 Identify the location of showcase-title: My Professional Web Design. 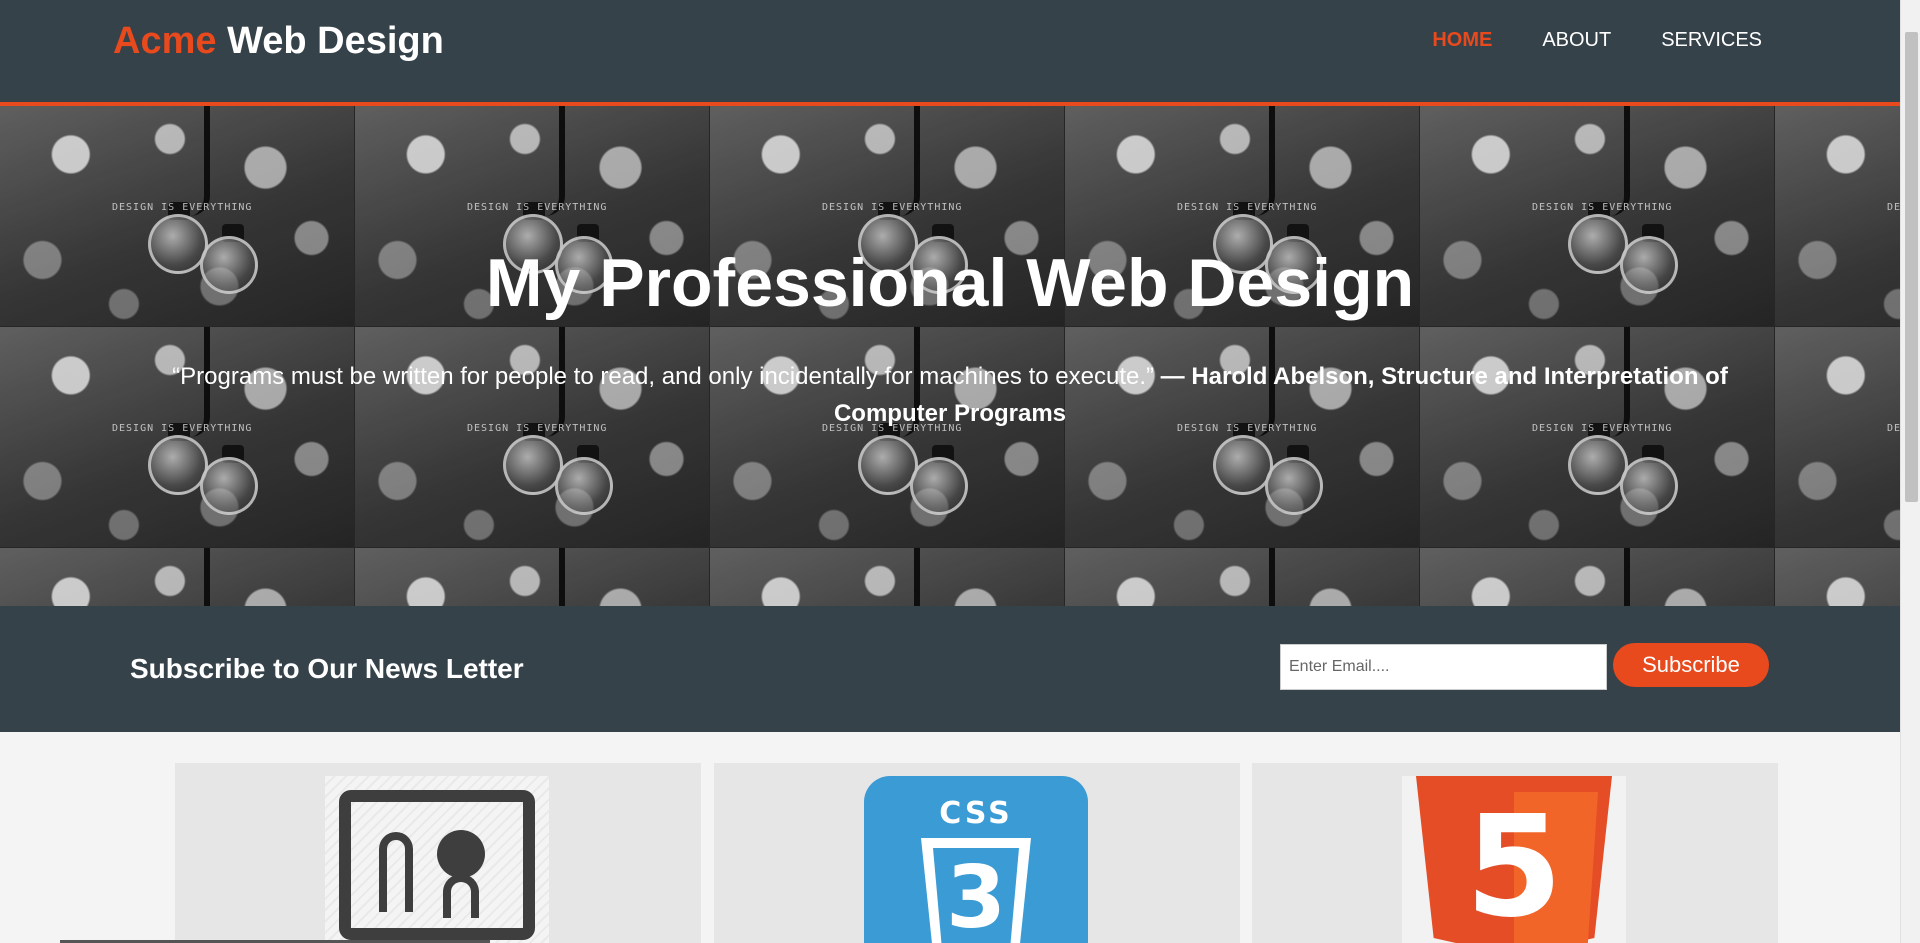
(950, 283).